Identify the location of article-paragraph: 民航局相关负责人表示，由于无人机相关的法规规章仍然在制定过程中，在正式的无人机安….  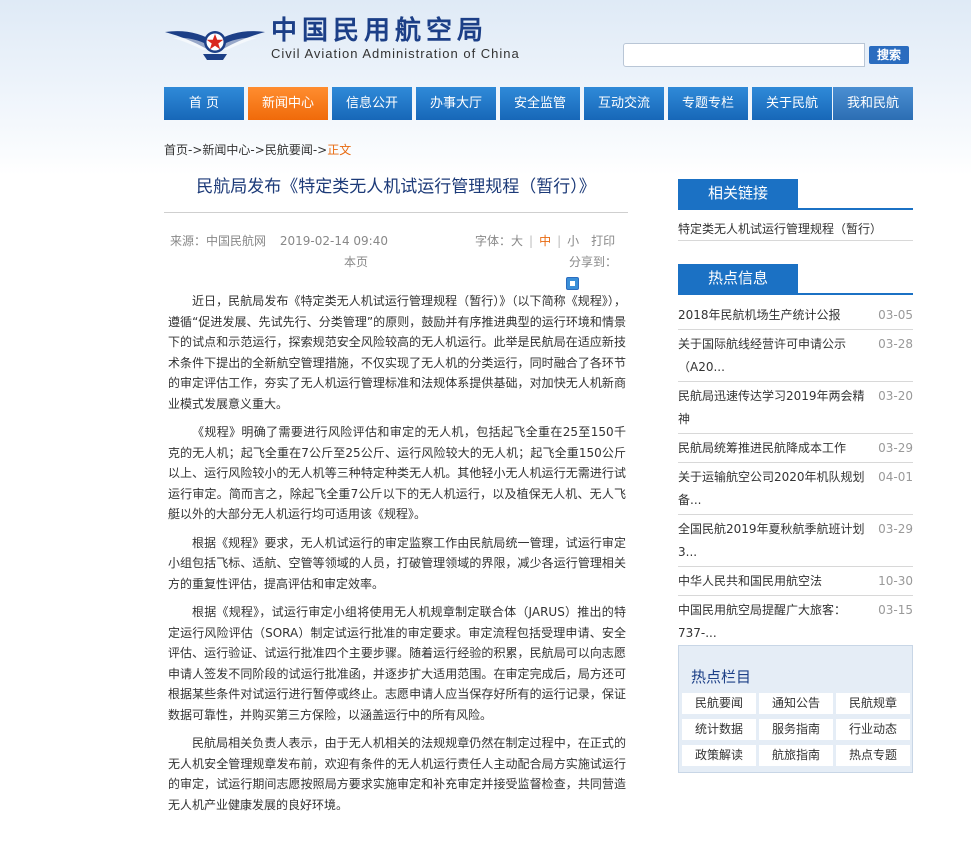
(397, 774).